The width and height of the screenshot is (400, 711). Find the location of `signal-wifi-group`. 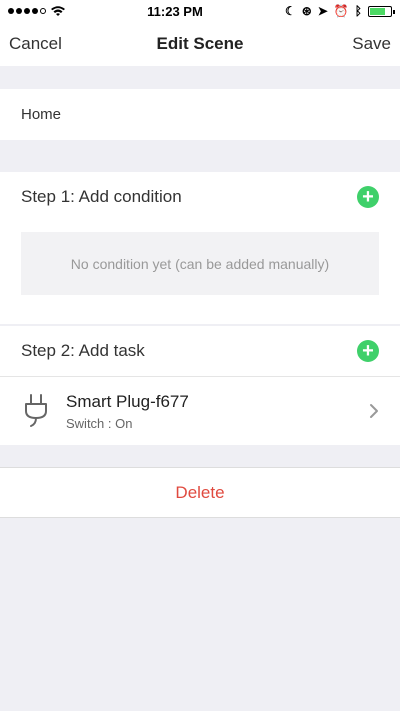

signal-wifi-group is located at coordinates (36, 11).